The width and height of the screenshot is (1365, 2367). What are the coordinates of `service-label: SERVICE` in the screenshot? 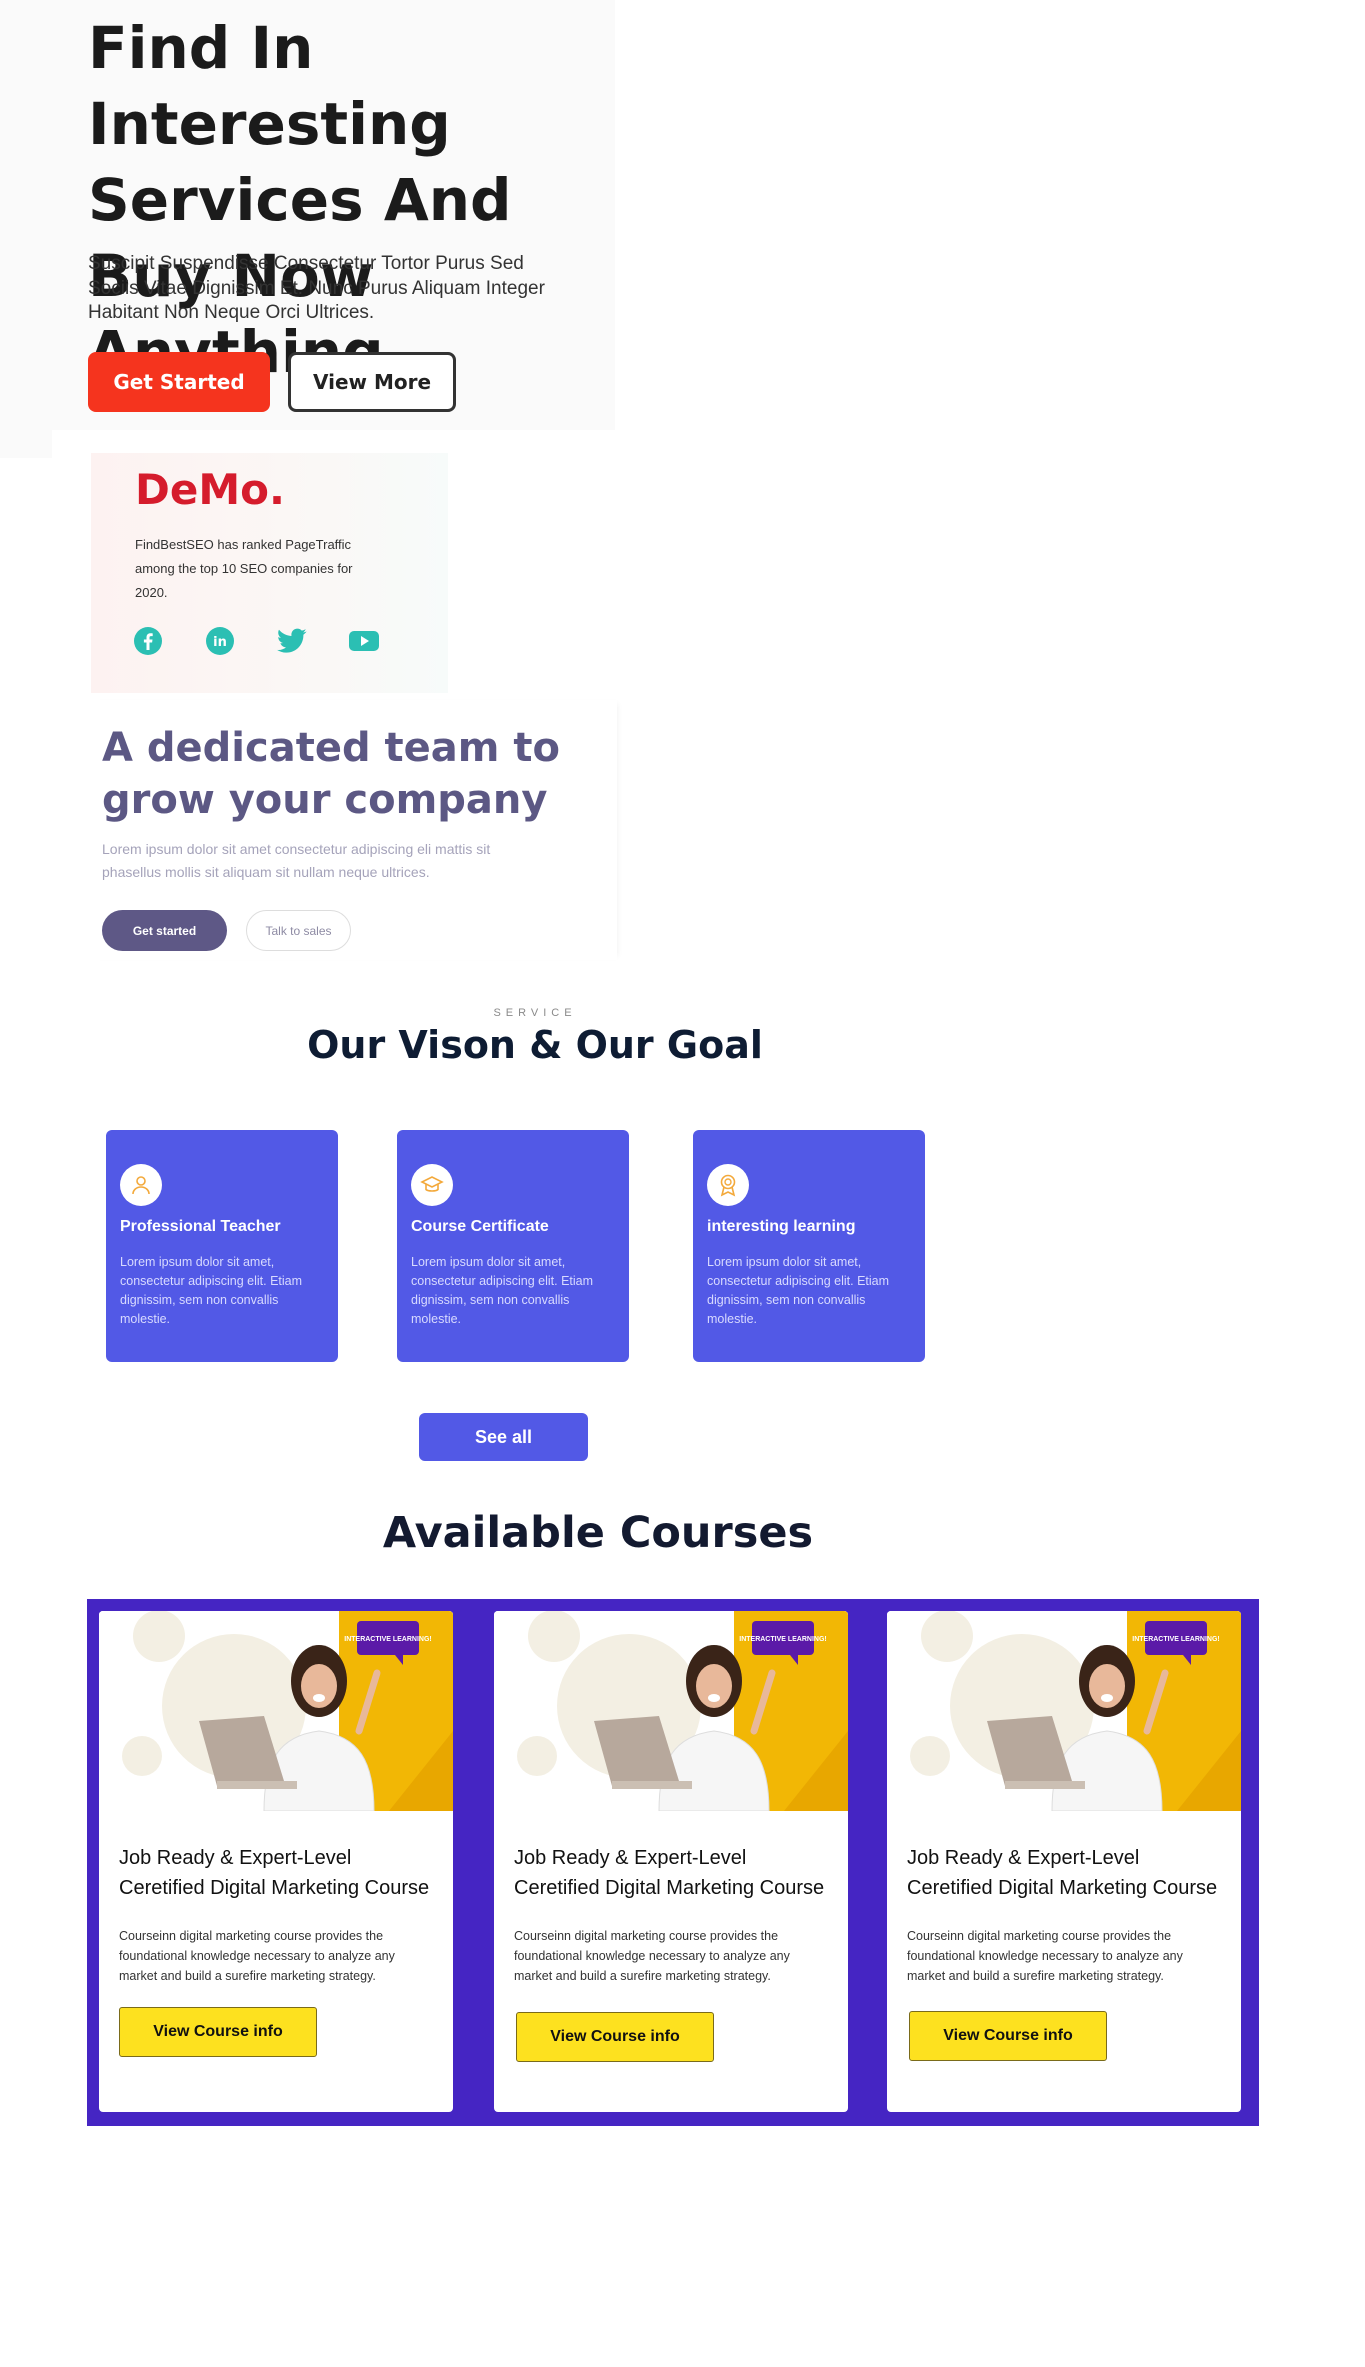 It's located at (535, 1013).